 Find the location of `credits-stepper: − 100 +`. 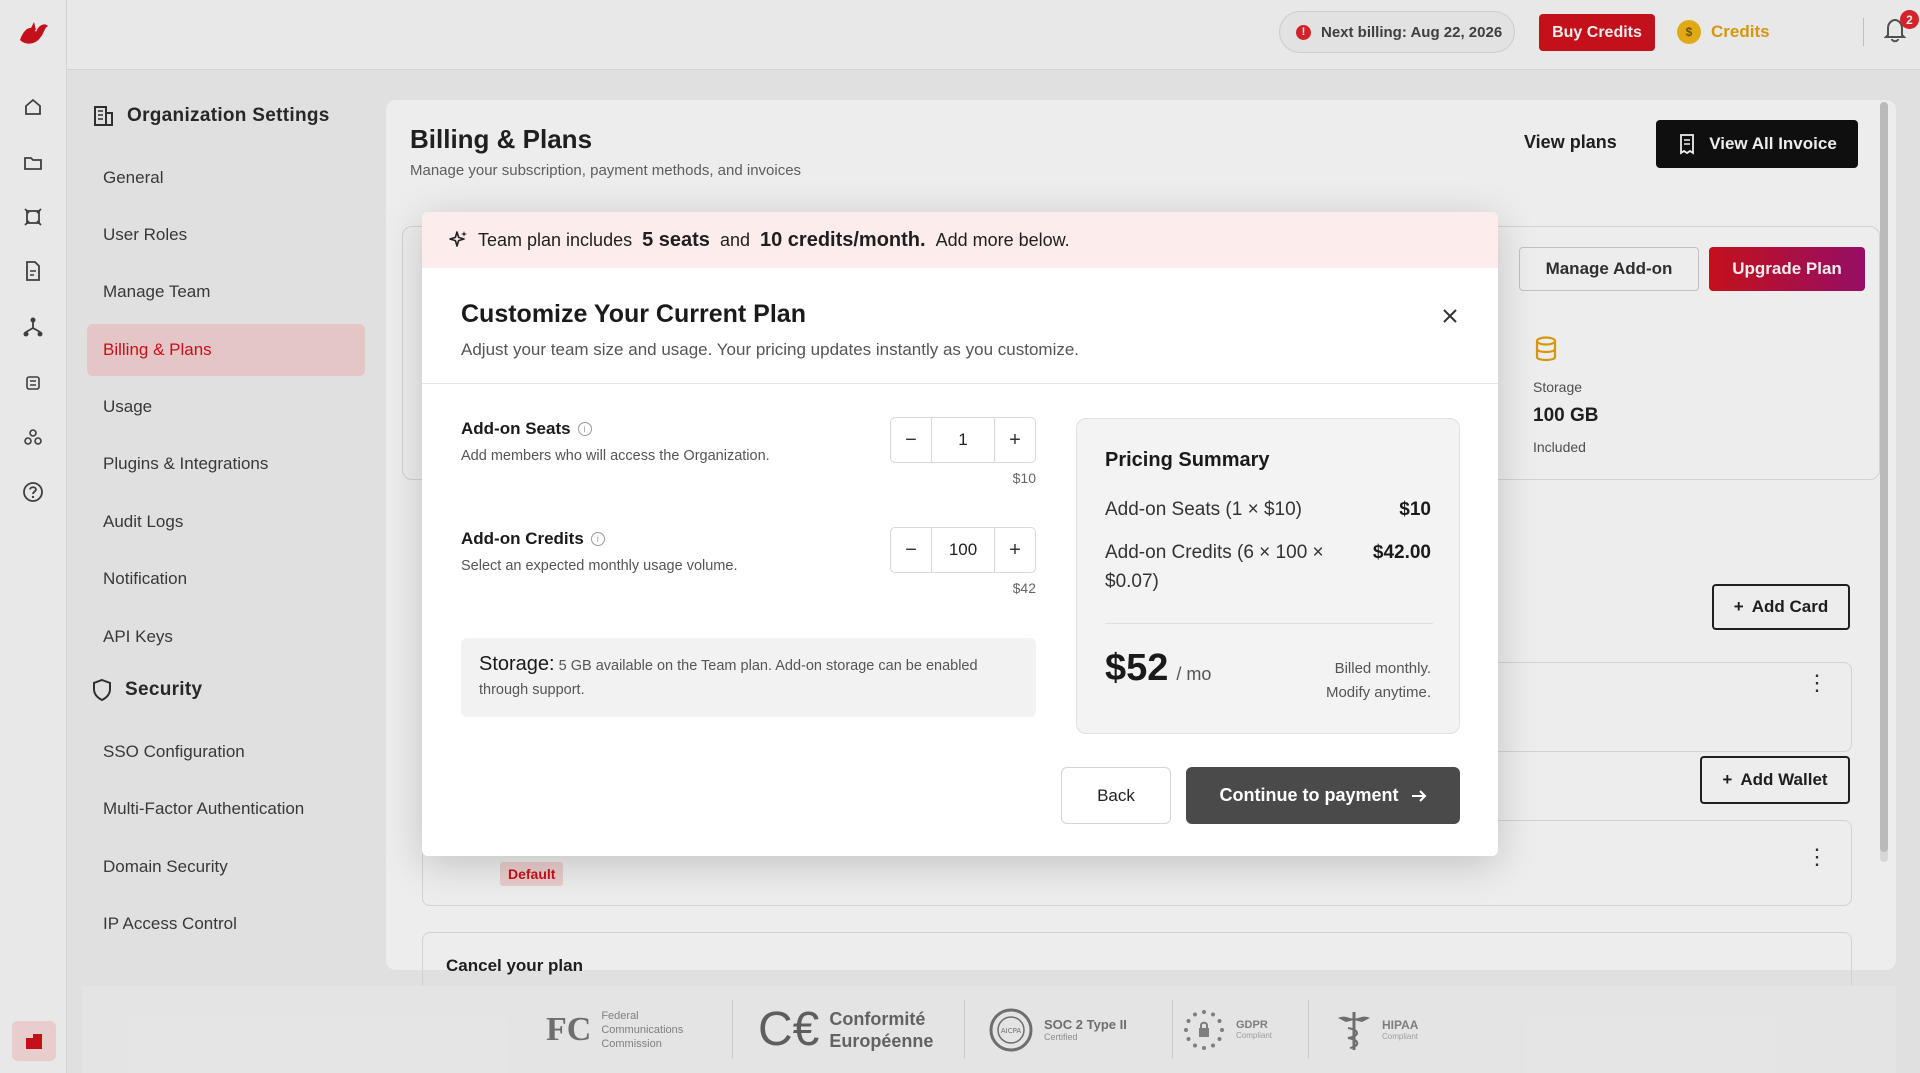

credits-stepper: − 100 + is located at coordinates (963, 550).